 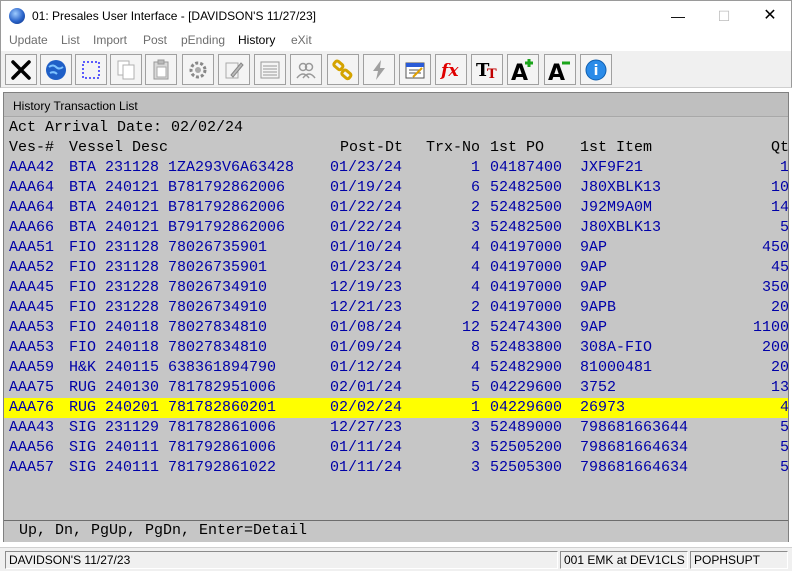 I want to click on cell-desc: RUG 240130 781782951006, so click(x=173, y=387).